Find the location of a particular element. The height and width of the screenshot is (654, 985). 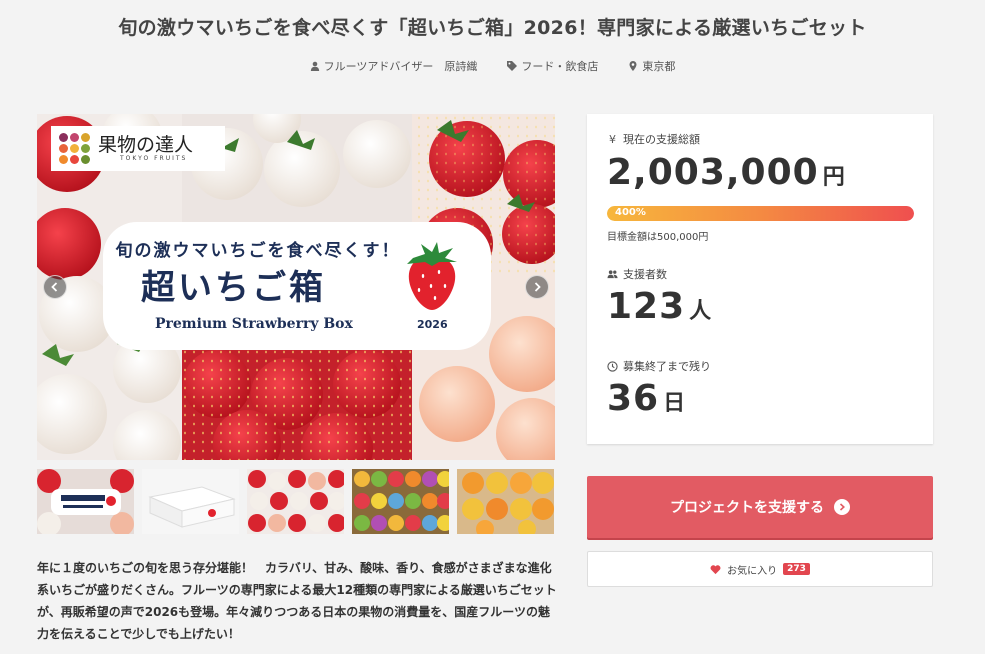

amount-unit: 円 is located at coordinates (833, 177).